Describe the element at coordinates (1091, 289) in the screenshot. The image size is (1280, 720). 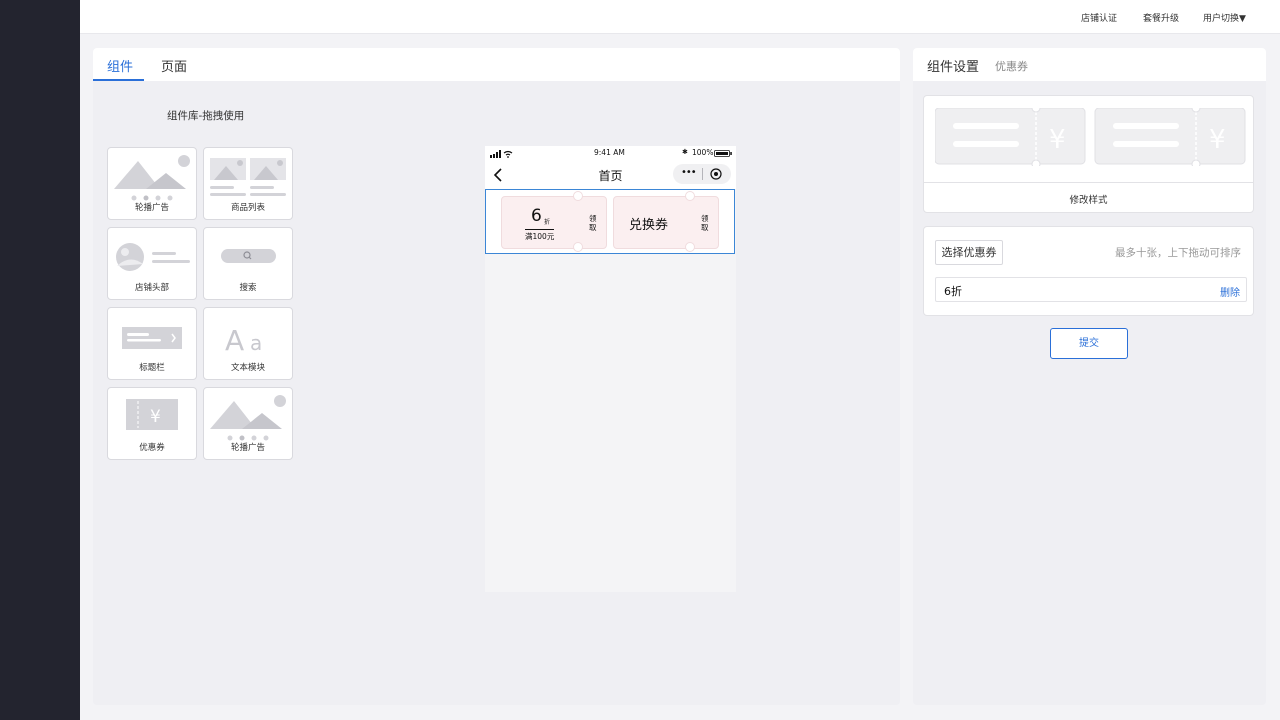
I see `coupon-list-item: 6折 删除` at that location.